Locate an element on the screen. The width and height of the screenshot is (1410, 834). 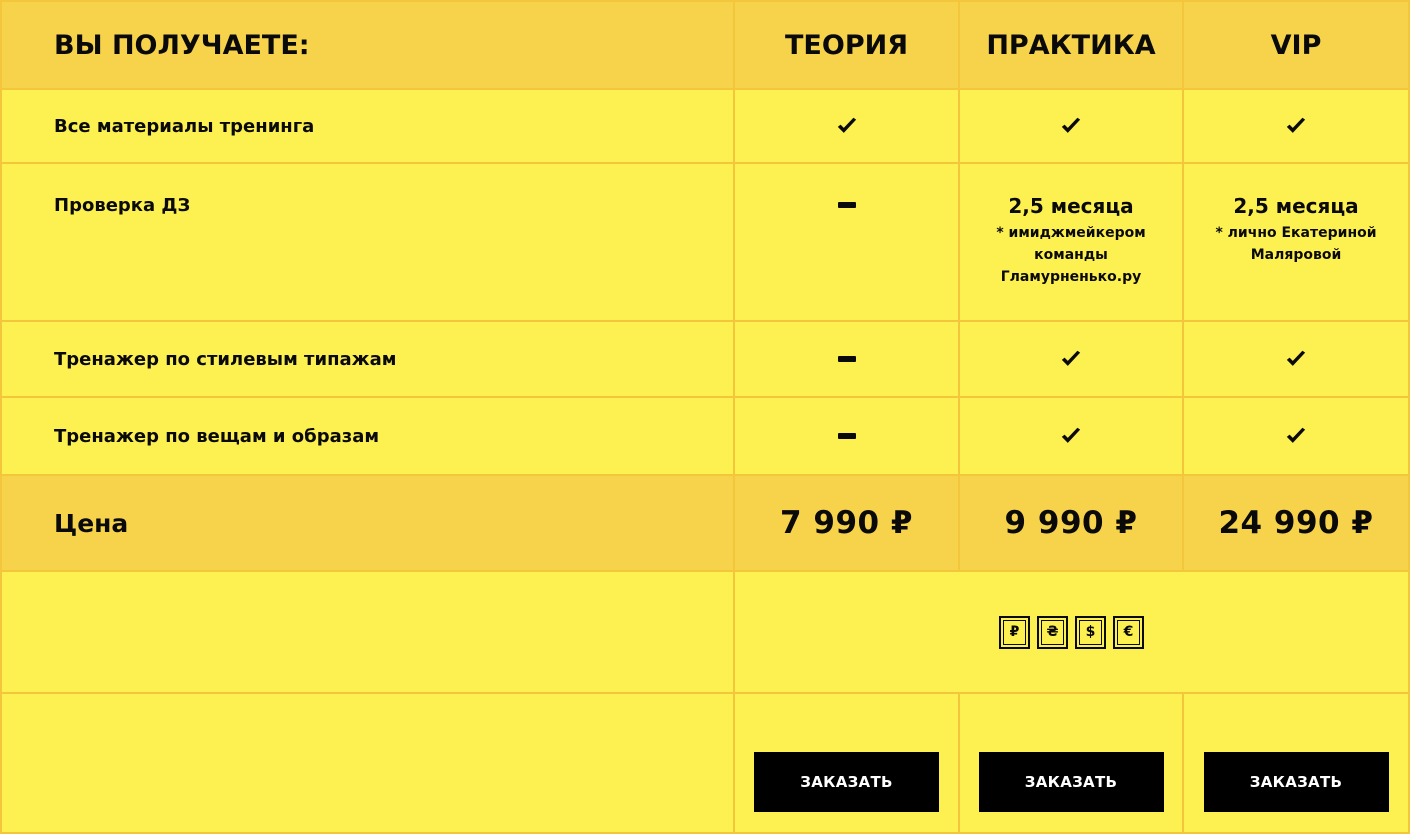
plan-name-vip: VIP is located at coordinates (1297, 46).